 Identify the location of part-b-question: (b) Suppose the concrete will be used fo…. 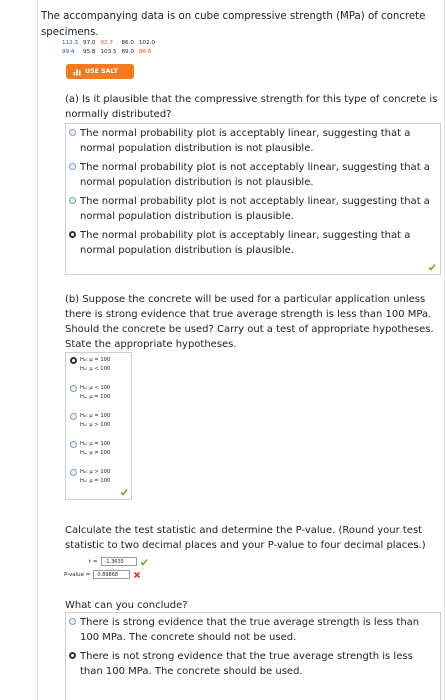
(249, 322).